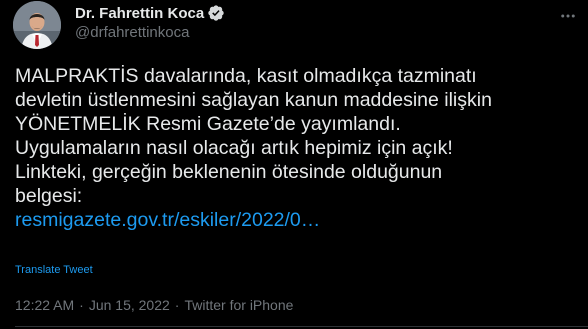  What do you see at coordinates (208, 124) in the screenshot?
I see `tweet-text-line: YÖNETMELİK Resmi Gazete’de yayımlandı.` at bounding box center [208, 124].